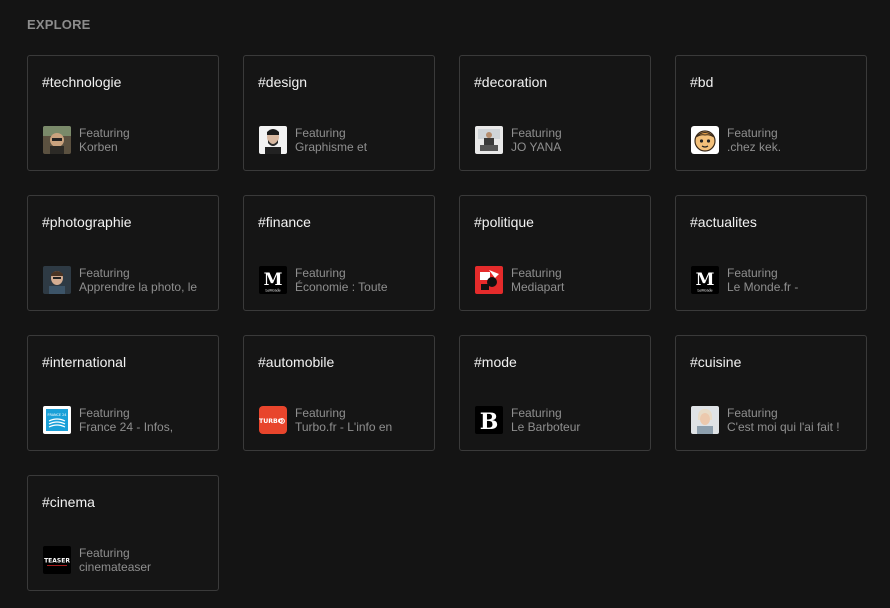  Describe the element at coordinates (546, 427) in the screenshot. I see `source-name: Le Barboteur` at that location.